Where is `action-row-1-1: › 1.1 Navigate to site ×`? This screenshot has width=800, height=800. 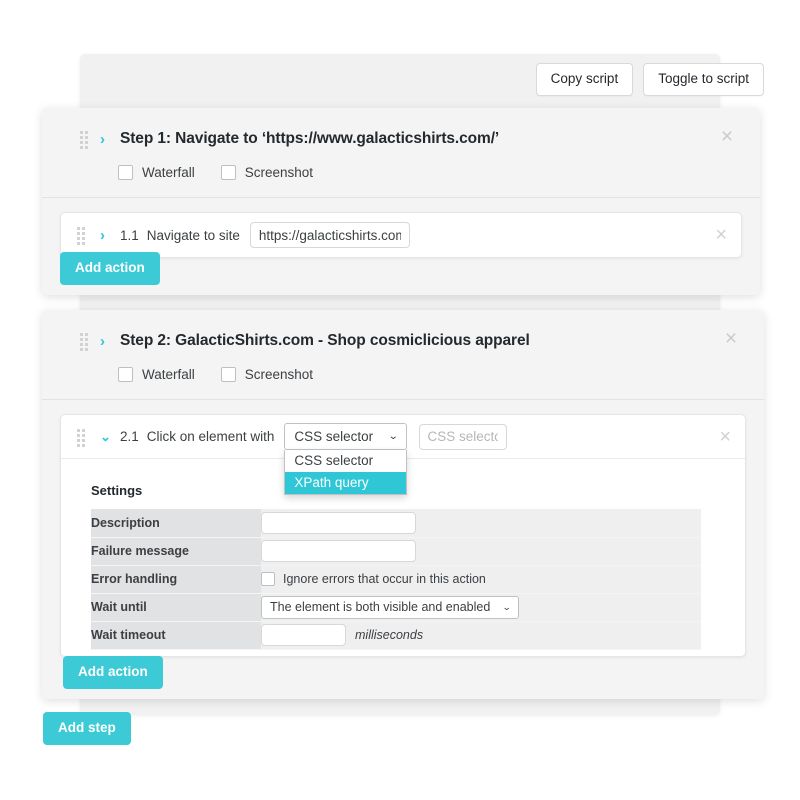 action-row-1-1: › 1.1 Navigate to site × is located at coordinates (401, 235).